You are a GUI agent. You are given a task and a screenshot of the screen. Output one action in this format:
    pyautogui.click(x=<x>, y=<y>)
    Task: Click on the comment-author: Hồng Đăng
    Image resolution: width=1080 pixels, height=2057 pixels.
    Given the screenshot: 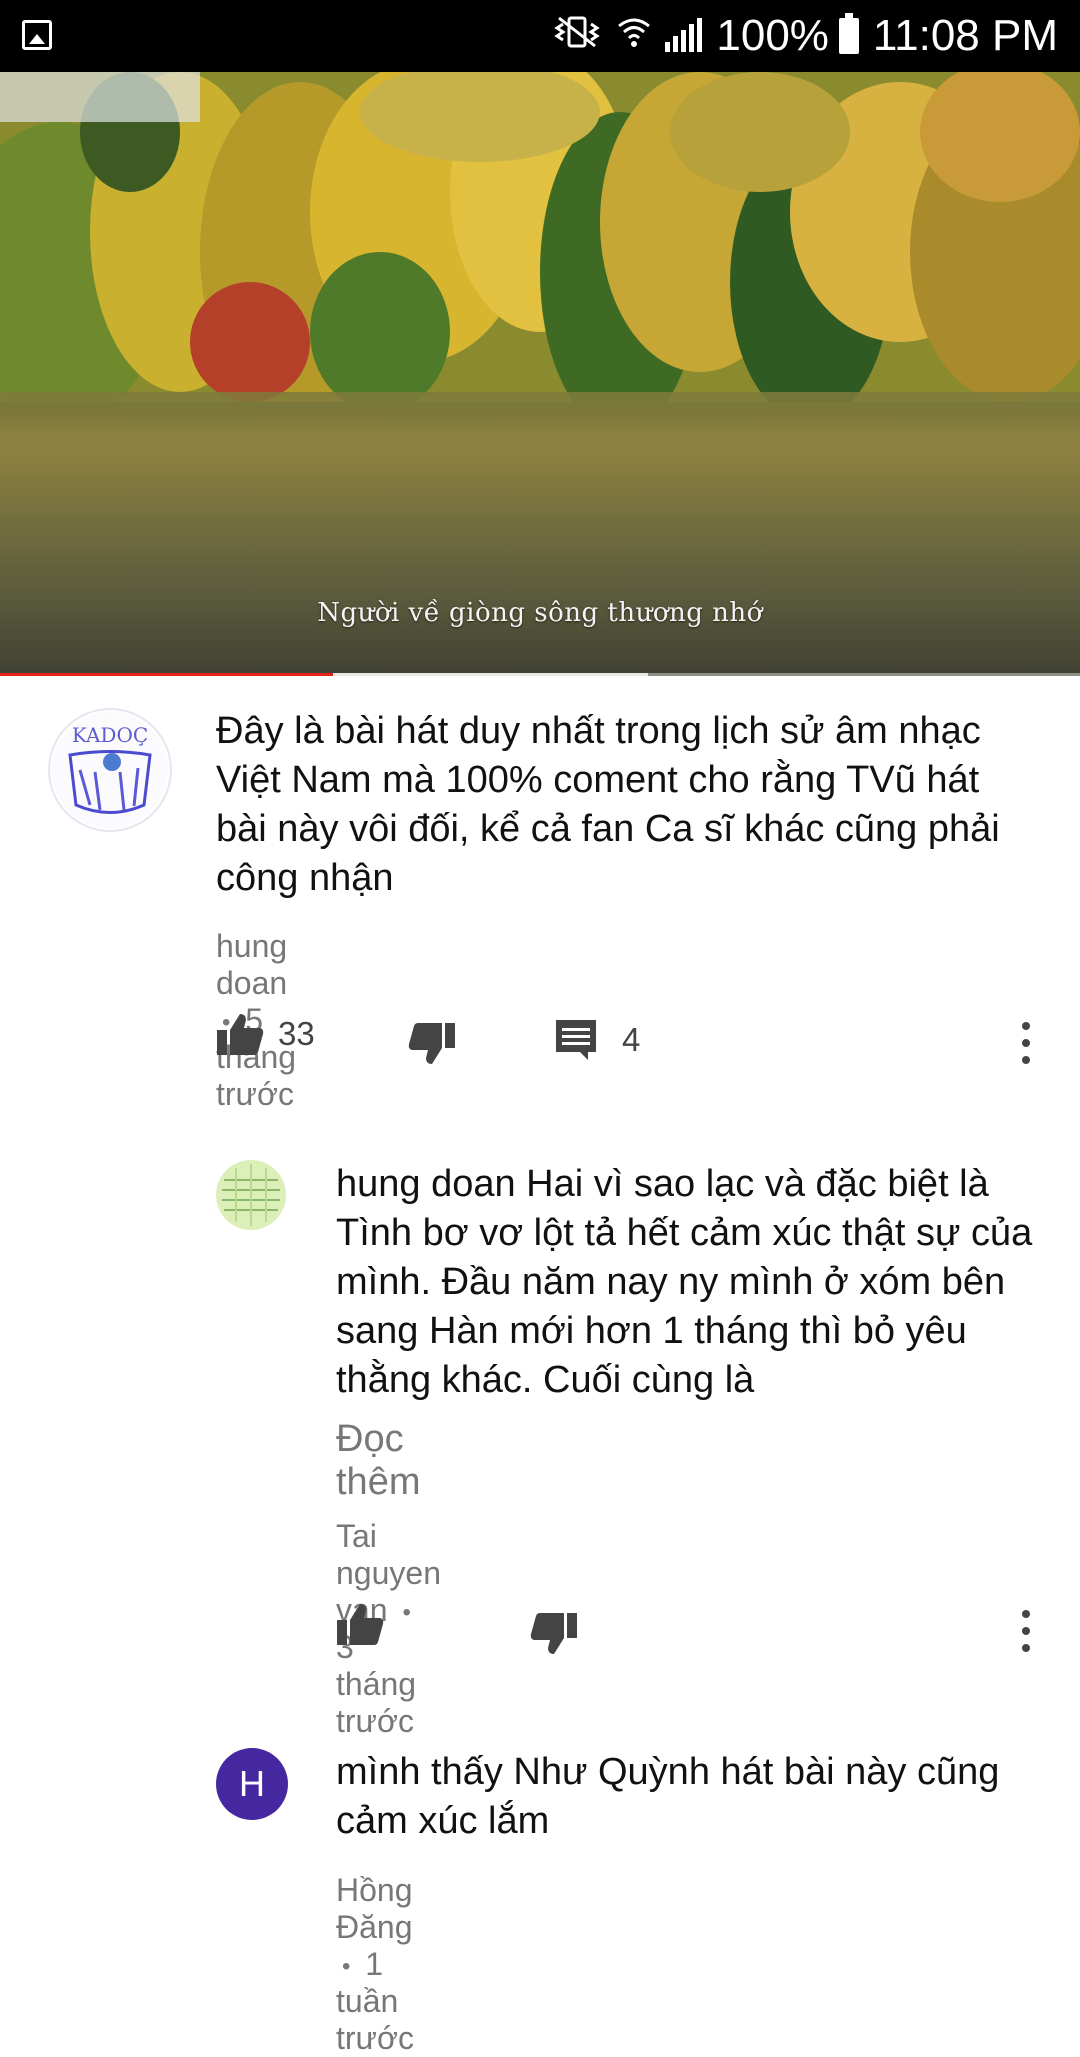 What is the action you would take?
    pyautogui.click(x=374, y=1908)
    